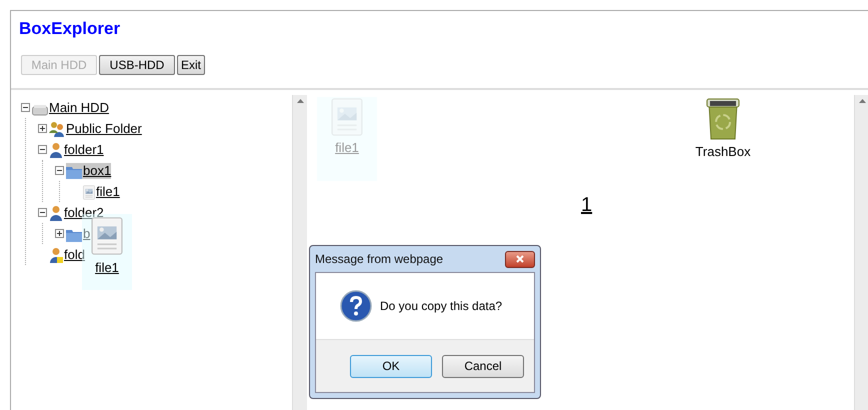 The height and width of the screenshot is (410, 868). Describe the element at coordinates (57, 128) in the screenshot. I see `users-icon` at that location.